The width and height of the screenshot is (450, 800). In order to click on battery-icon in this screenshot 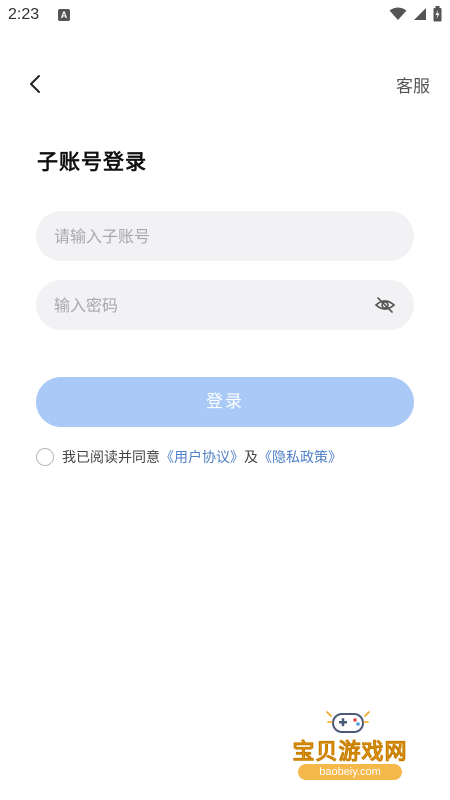, I will do `click(437, 14)`.